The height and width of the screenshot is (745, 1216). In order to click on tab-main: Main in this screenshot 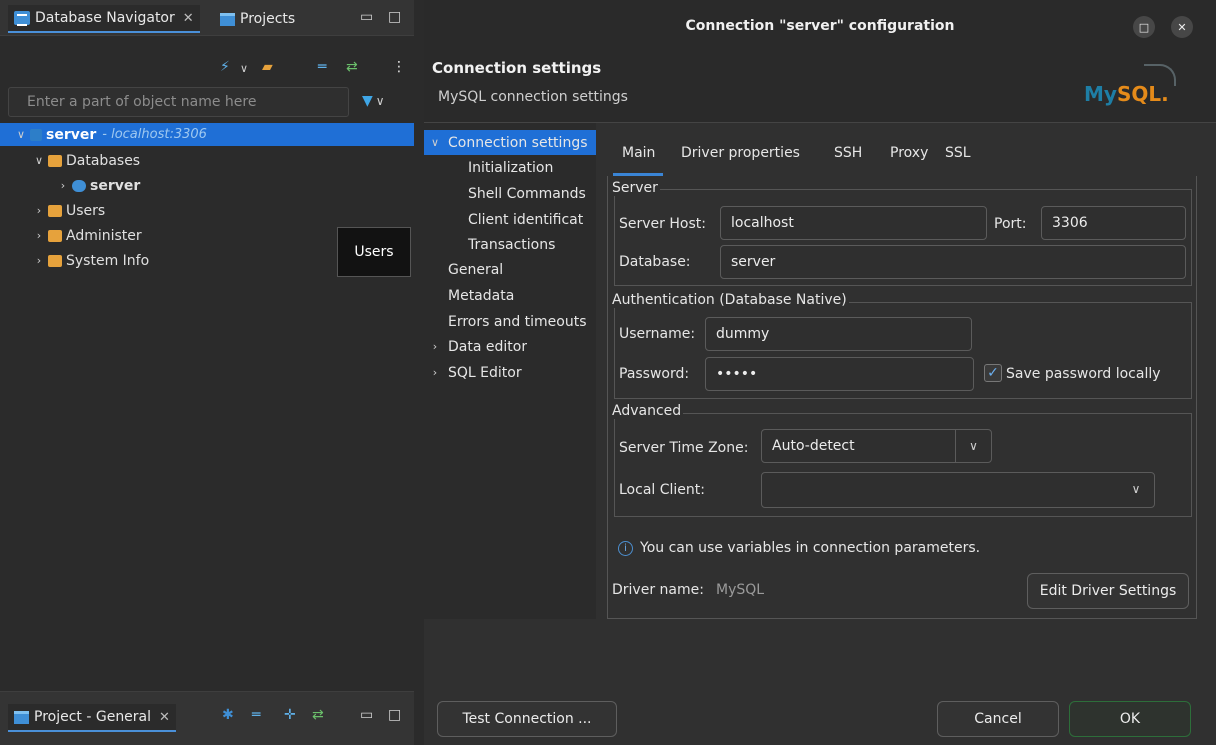, I will do `click(638, 153)`.